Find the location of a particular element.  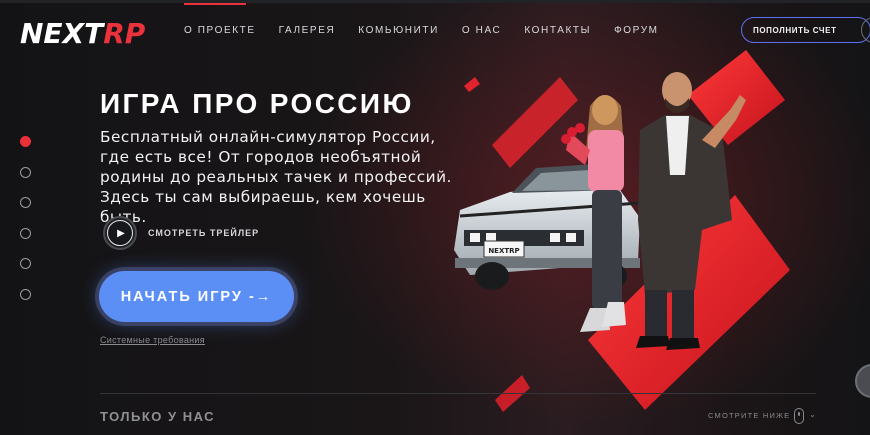

hero-title: ИГРА ПРО РОССИЮ is located at coordinates (257, 103).